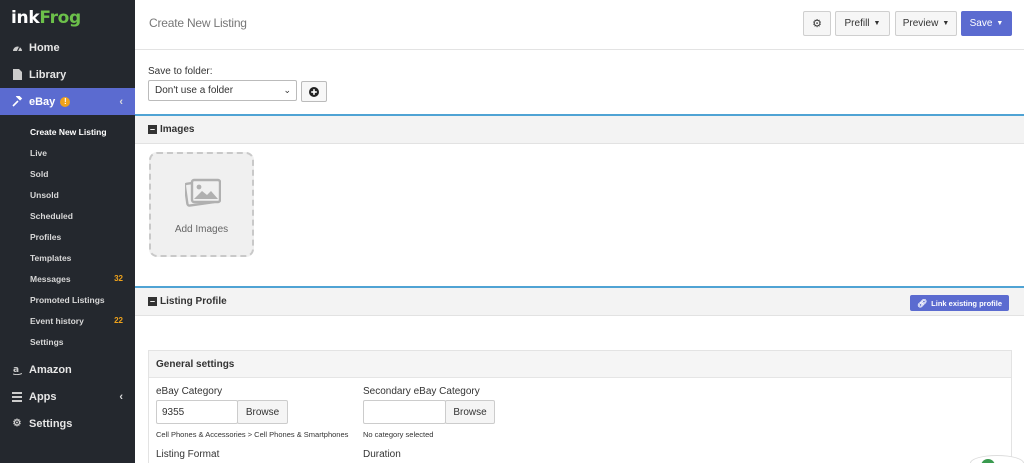 Image resolution: width=1024 pixels, height=463 pixels. What do you see at coordinates (201, 229) in the screenshot?
I see `add-images-label: Add Images` at bounding box center [201, 229].